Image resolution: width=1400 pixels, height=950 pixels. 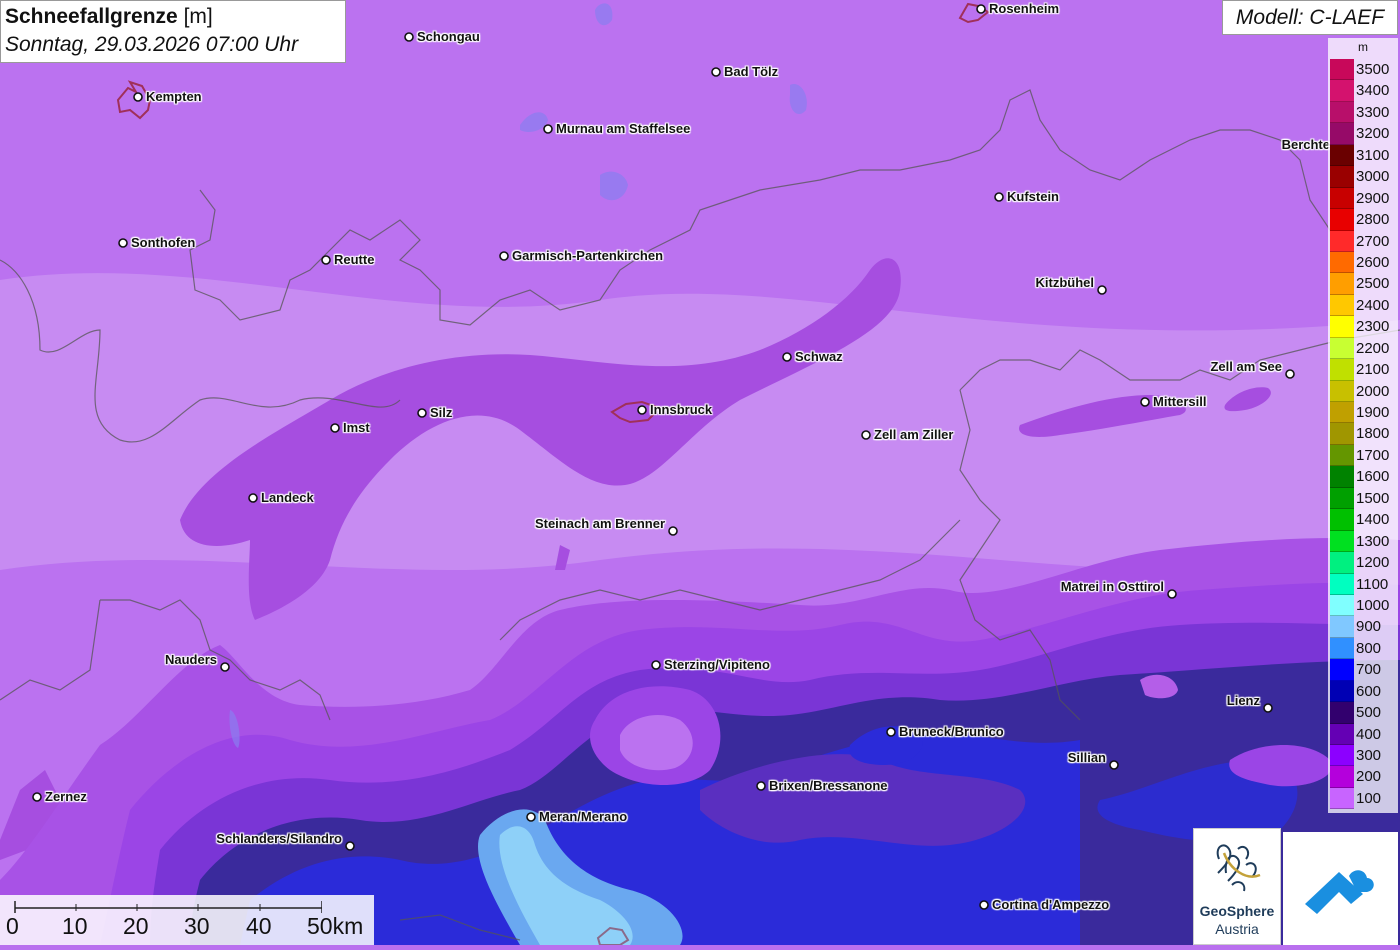 What do you see at coordinates (1373, 391) in the screenshot?
I see `legend-label: 2000` at bounding box center [1373, 391].